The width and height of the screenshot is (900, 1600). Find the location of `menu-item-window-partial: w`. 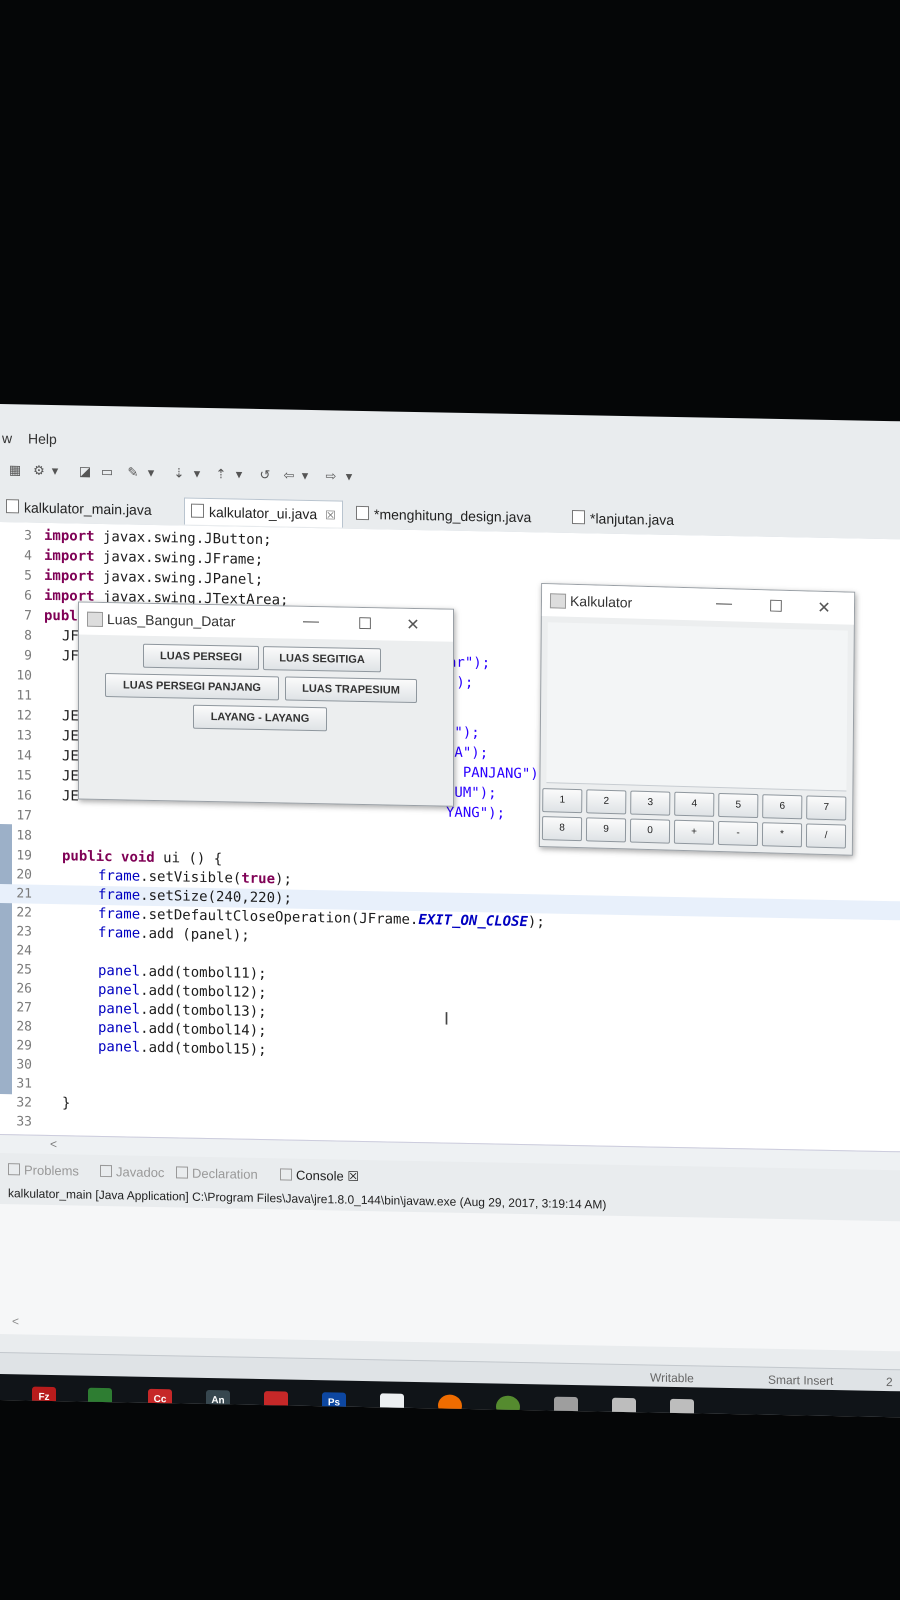

menu-item-window-partial: w is located at coordinates (7, 438).